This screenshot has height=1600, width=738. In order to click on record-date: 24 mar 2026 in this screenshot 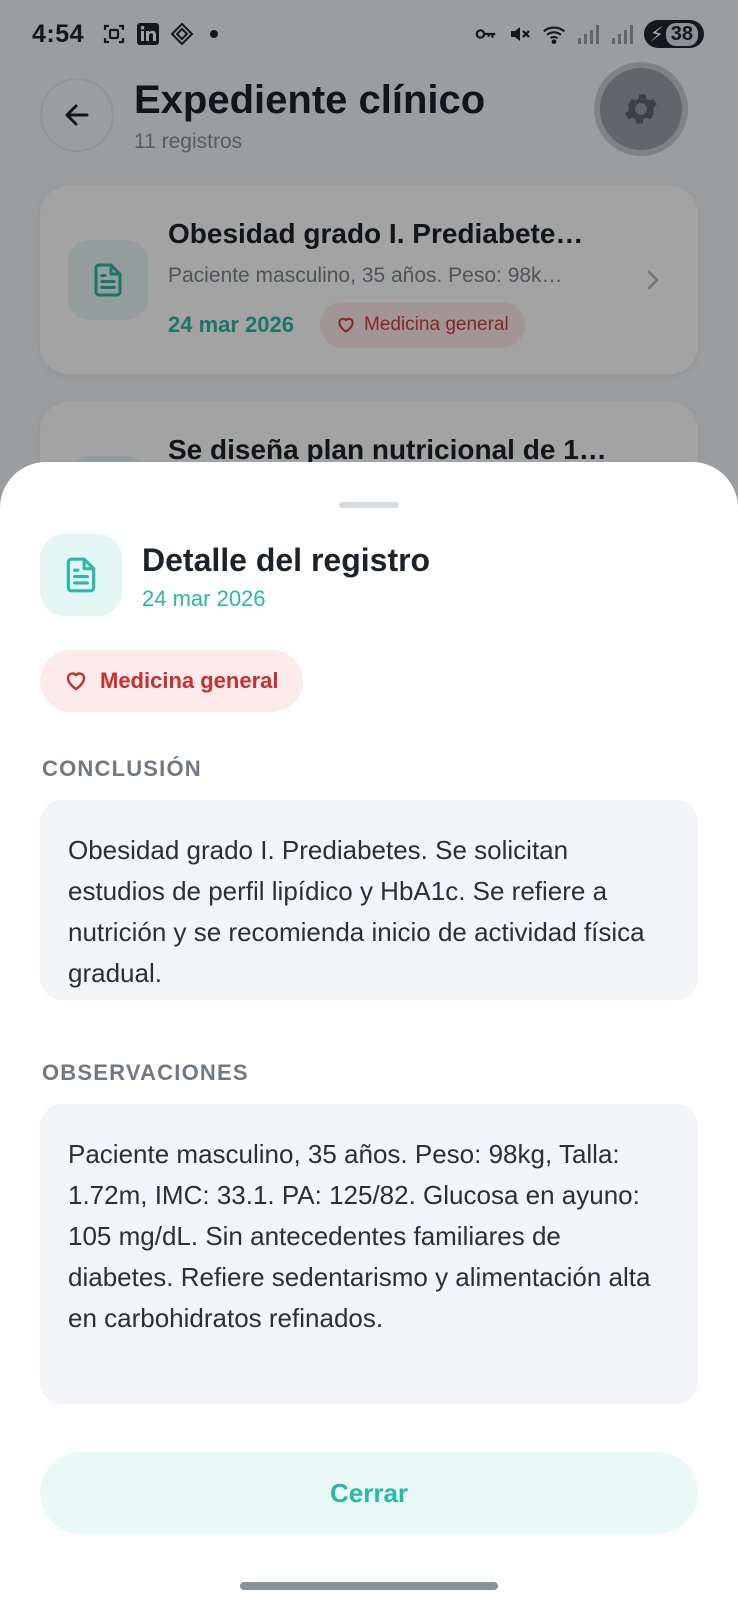, I will do `click(204, 598)`.